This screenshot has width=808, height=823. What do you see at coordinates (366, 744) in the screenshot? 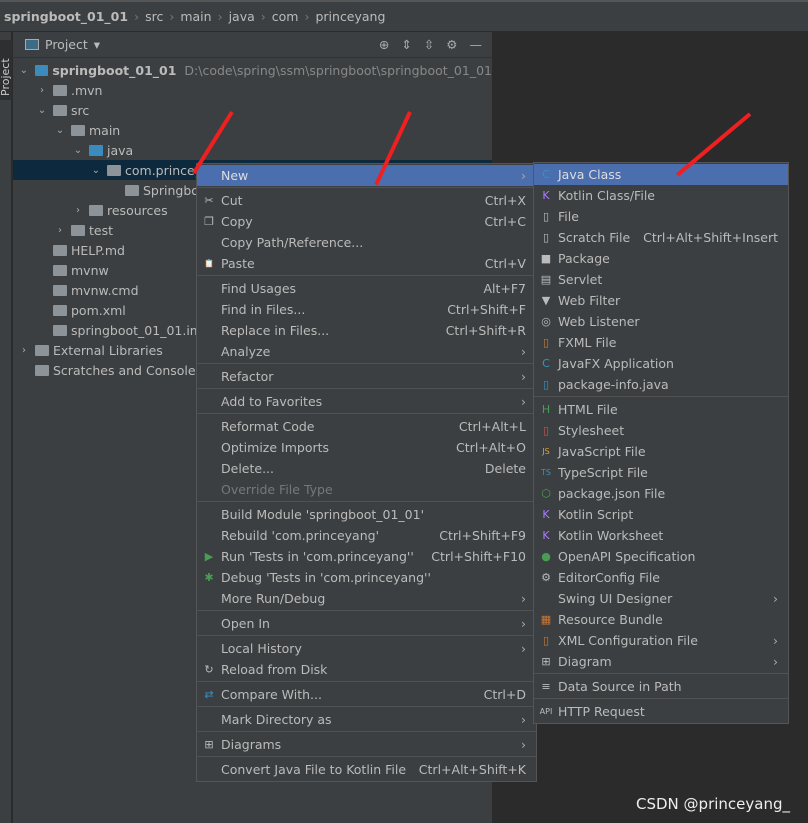
I see `menu-item-diagrams: ⊞ Diagrams ›` at bounding box center [366, 744].